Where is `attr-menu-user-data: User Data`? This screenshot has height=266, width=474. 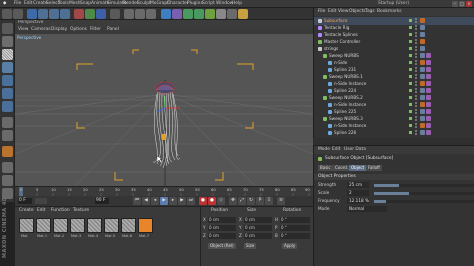
attr-menu-user-data: User Data is located at coordinates (355, 149).